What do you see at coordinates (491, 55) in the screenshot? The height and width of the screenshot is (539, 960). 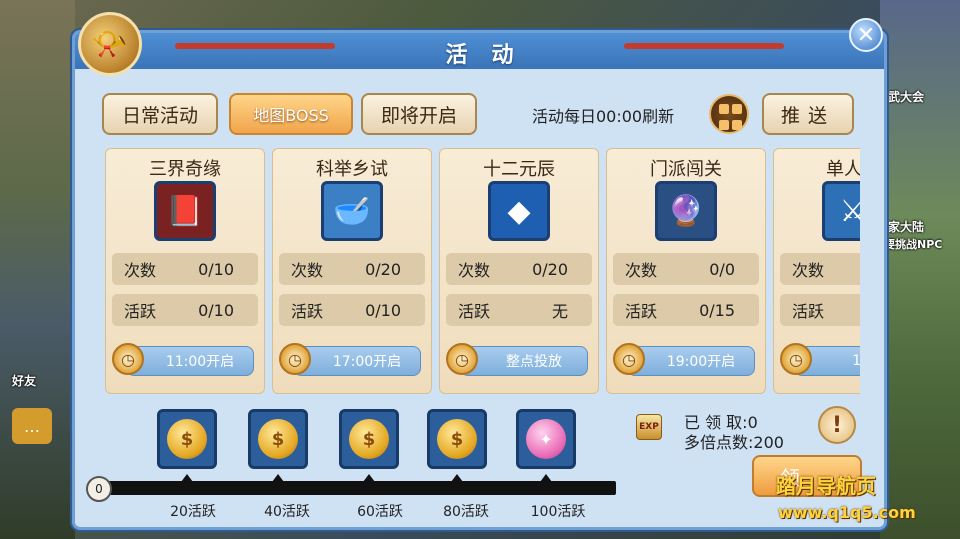 I see `panel-title: 活动` at bounding box center [491, 55].